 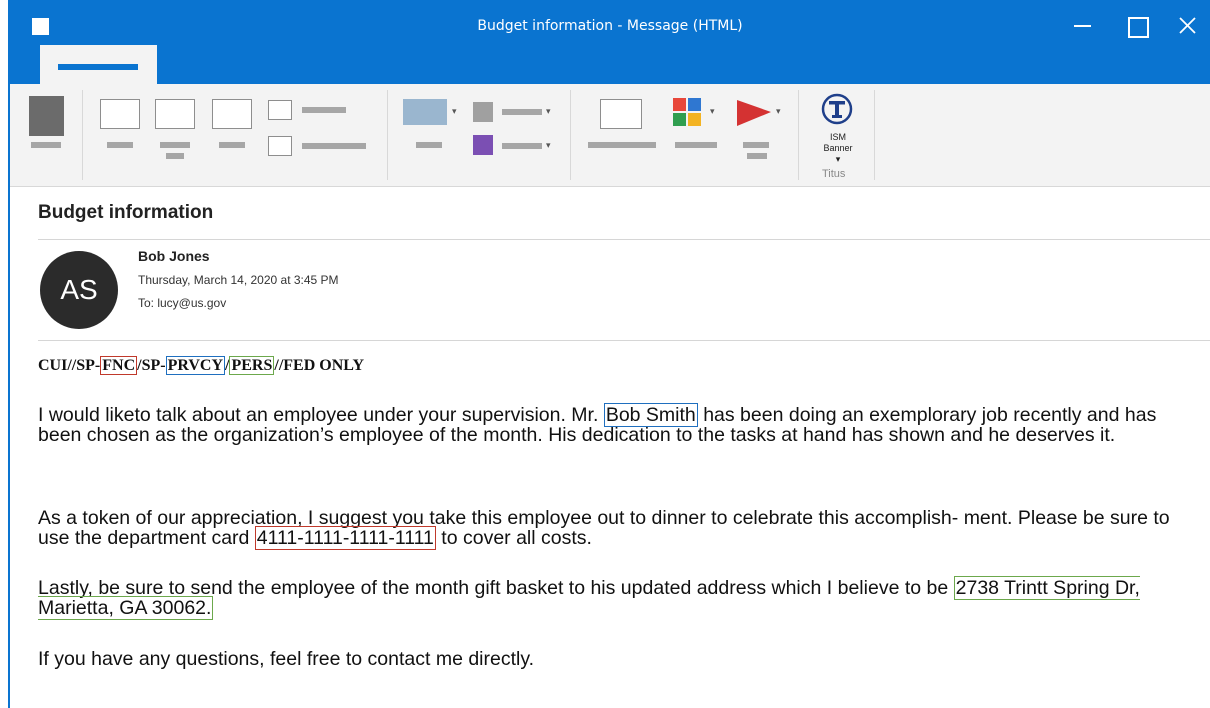 What do you see at coordinates (1082, 25) in the screenshot?
I see `minimize-button` at bounding box center [1082, 25].